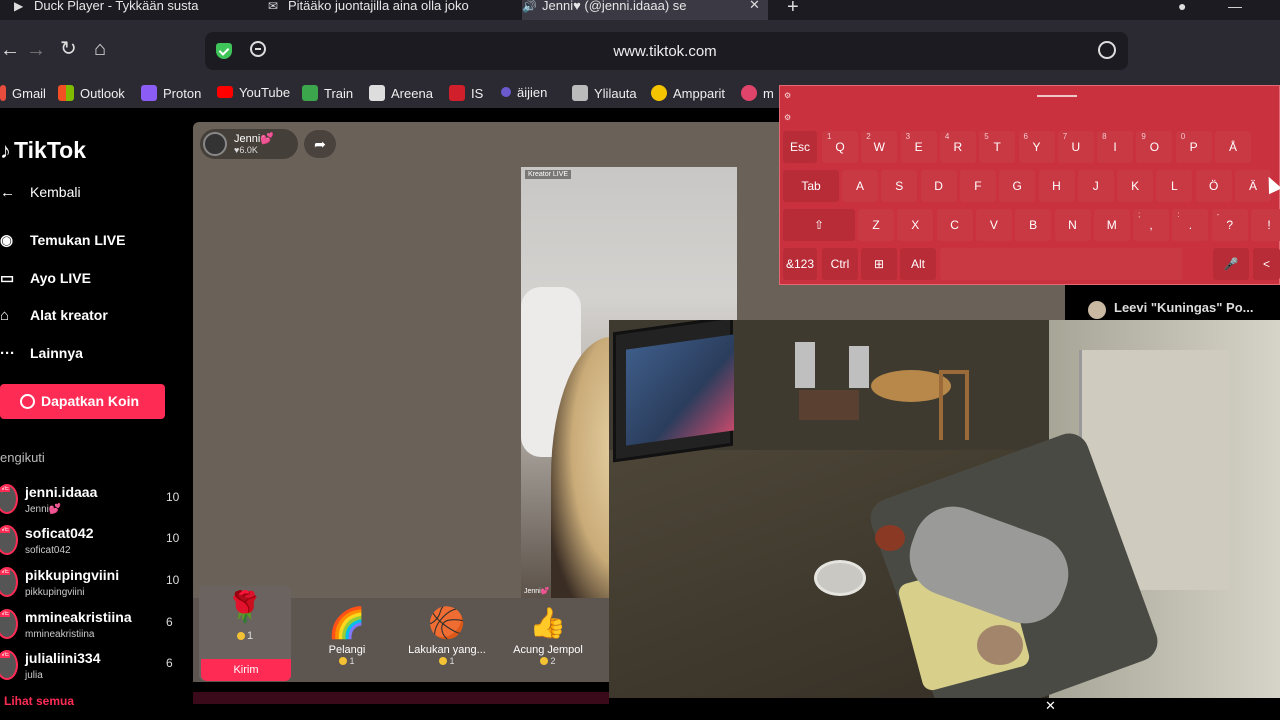  What do you see at coordinates (1213, 186) in the screenshot?
I see `key-ö: Ö` at bounding box center [1213, 186].